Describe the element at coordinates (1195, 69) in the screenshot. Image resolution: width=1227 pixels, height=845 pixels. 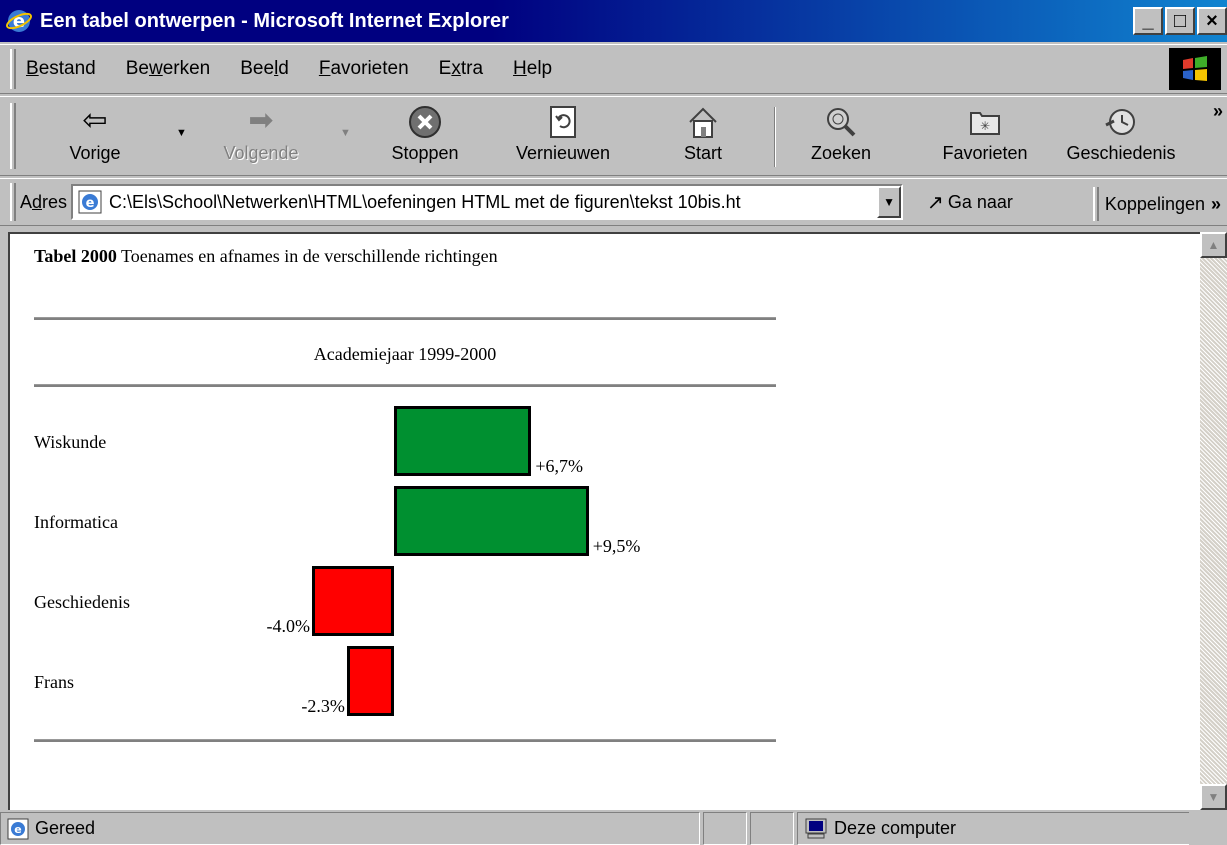
I see `windows-logo-icon` at that location.